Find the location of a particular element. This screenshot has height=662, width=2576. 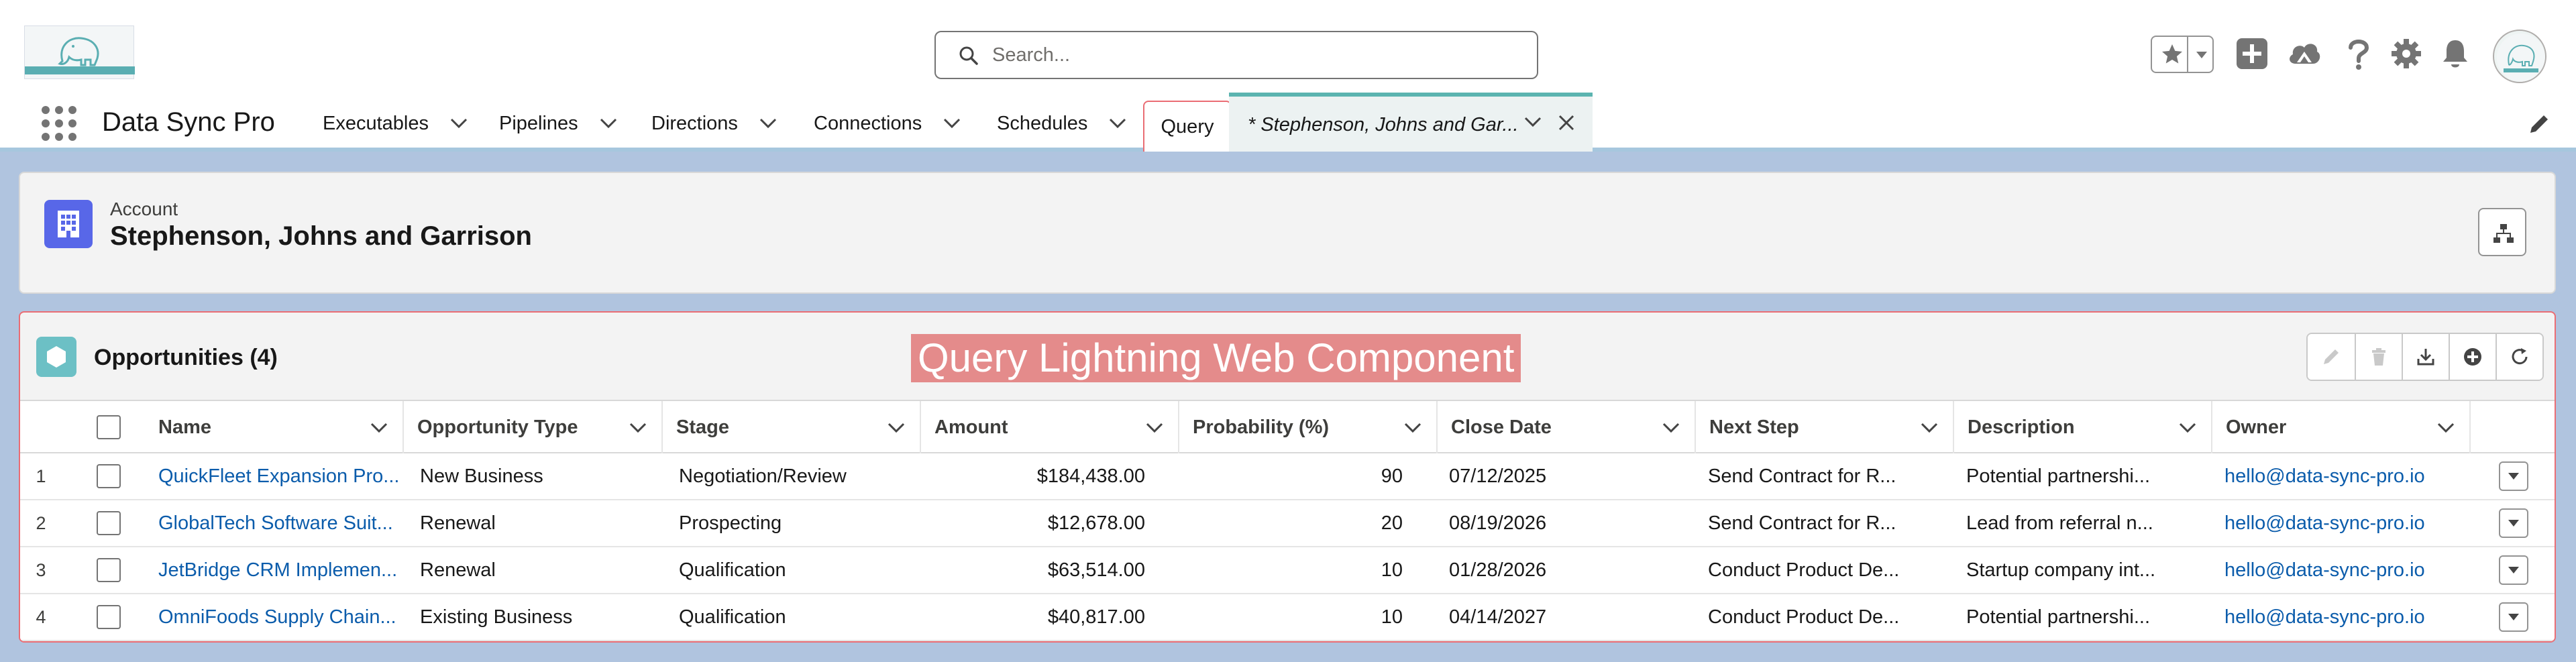

close-icon is located at coordinates (1566, 122).